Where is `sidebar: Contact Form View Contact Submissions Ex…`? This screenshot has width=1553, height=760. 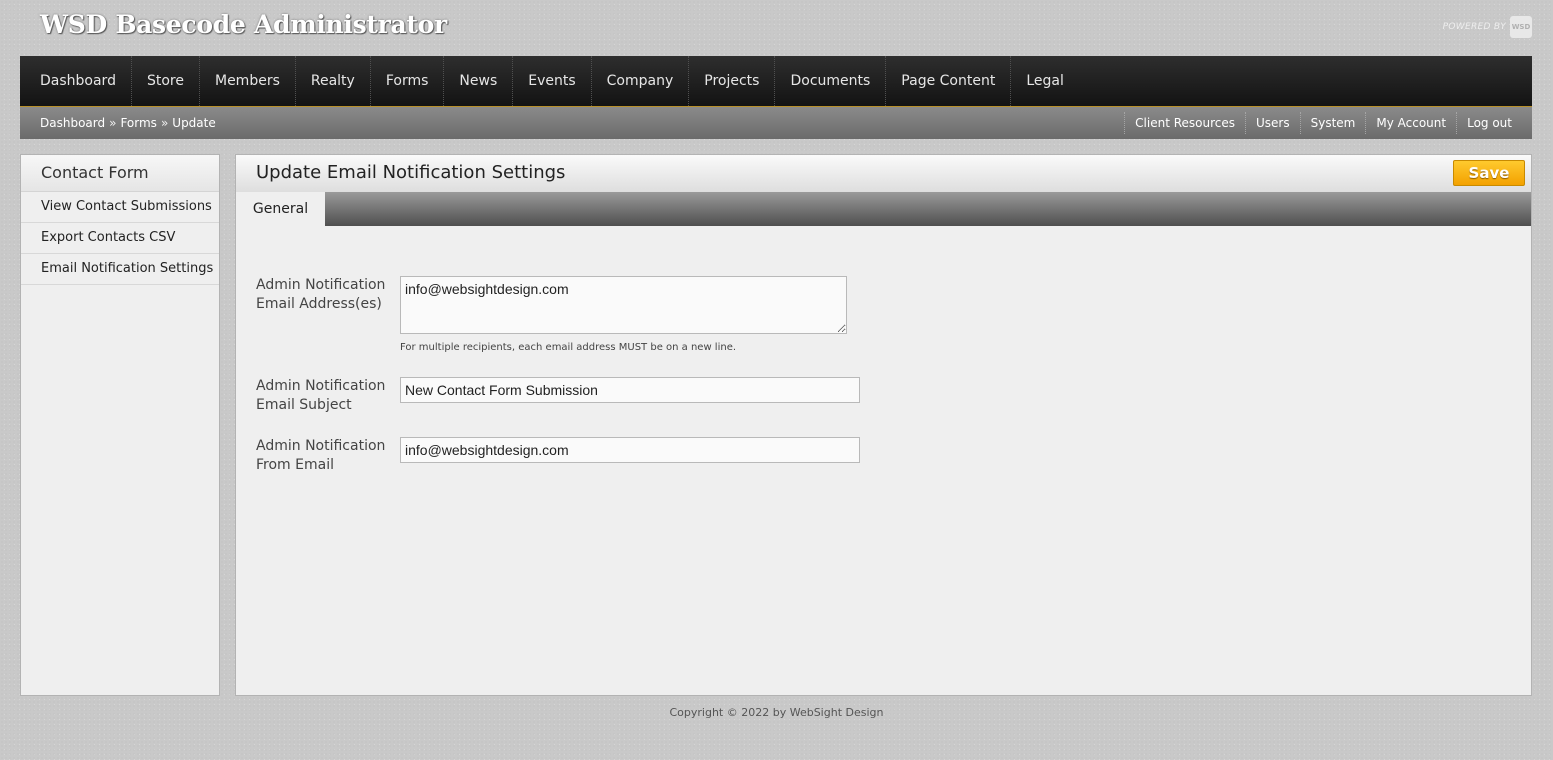 sidebar: Contact Form View Contact Submissions Ex… is located at coordinates (120, 425).